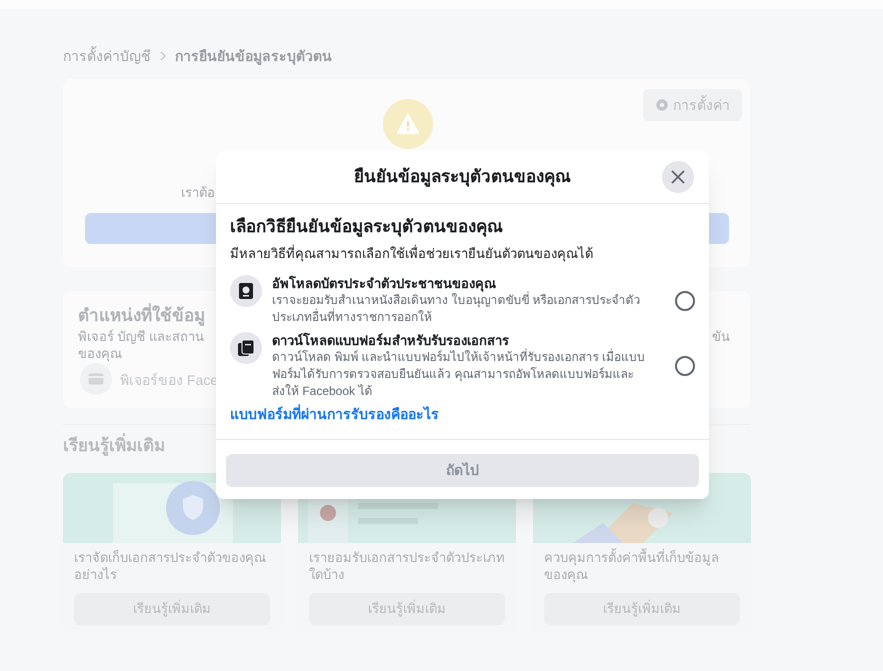 The height and width of the screenshot is (671, 883). Describe the element at coordinates (334, 414) in the screenshot. I see `help-link: แบบฟอร์มที่ผ่านการรับรองคืออะไร` at that location.